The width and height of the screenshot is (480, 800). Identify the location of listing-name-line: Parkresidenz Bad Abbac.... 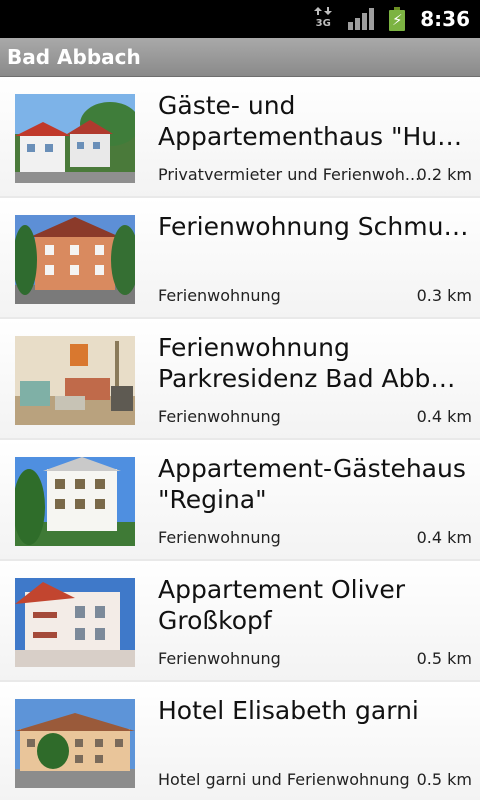
(314, 378).